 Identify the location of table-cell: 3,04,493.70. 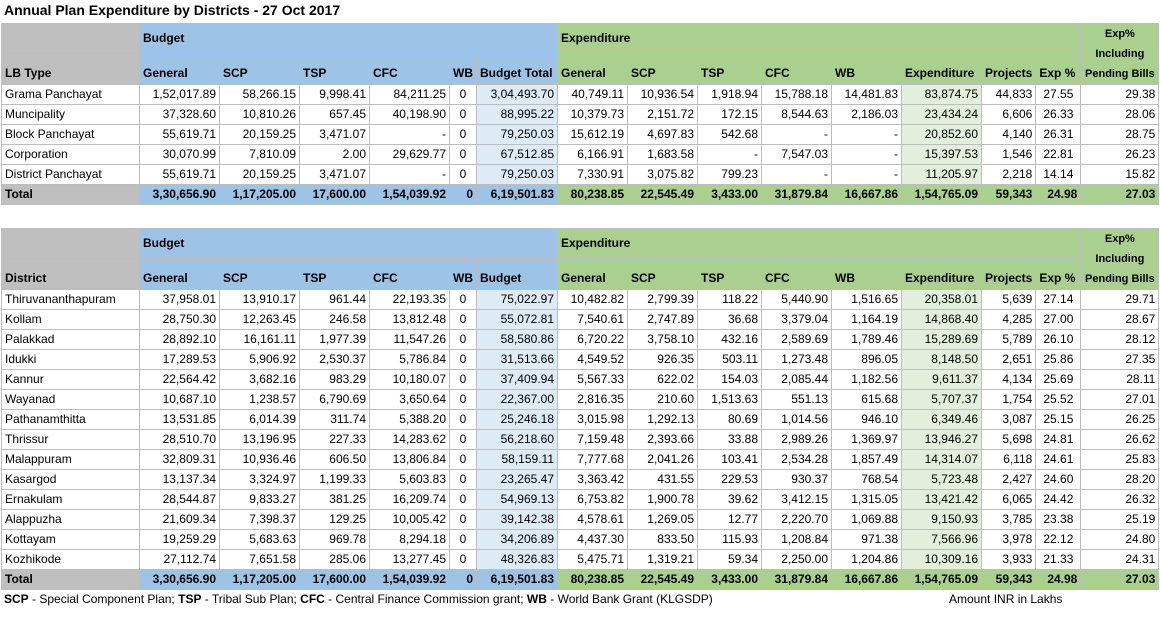
(517, 94).